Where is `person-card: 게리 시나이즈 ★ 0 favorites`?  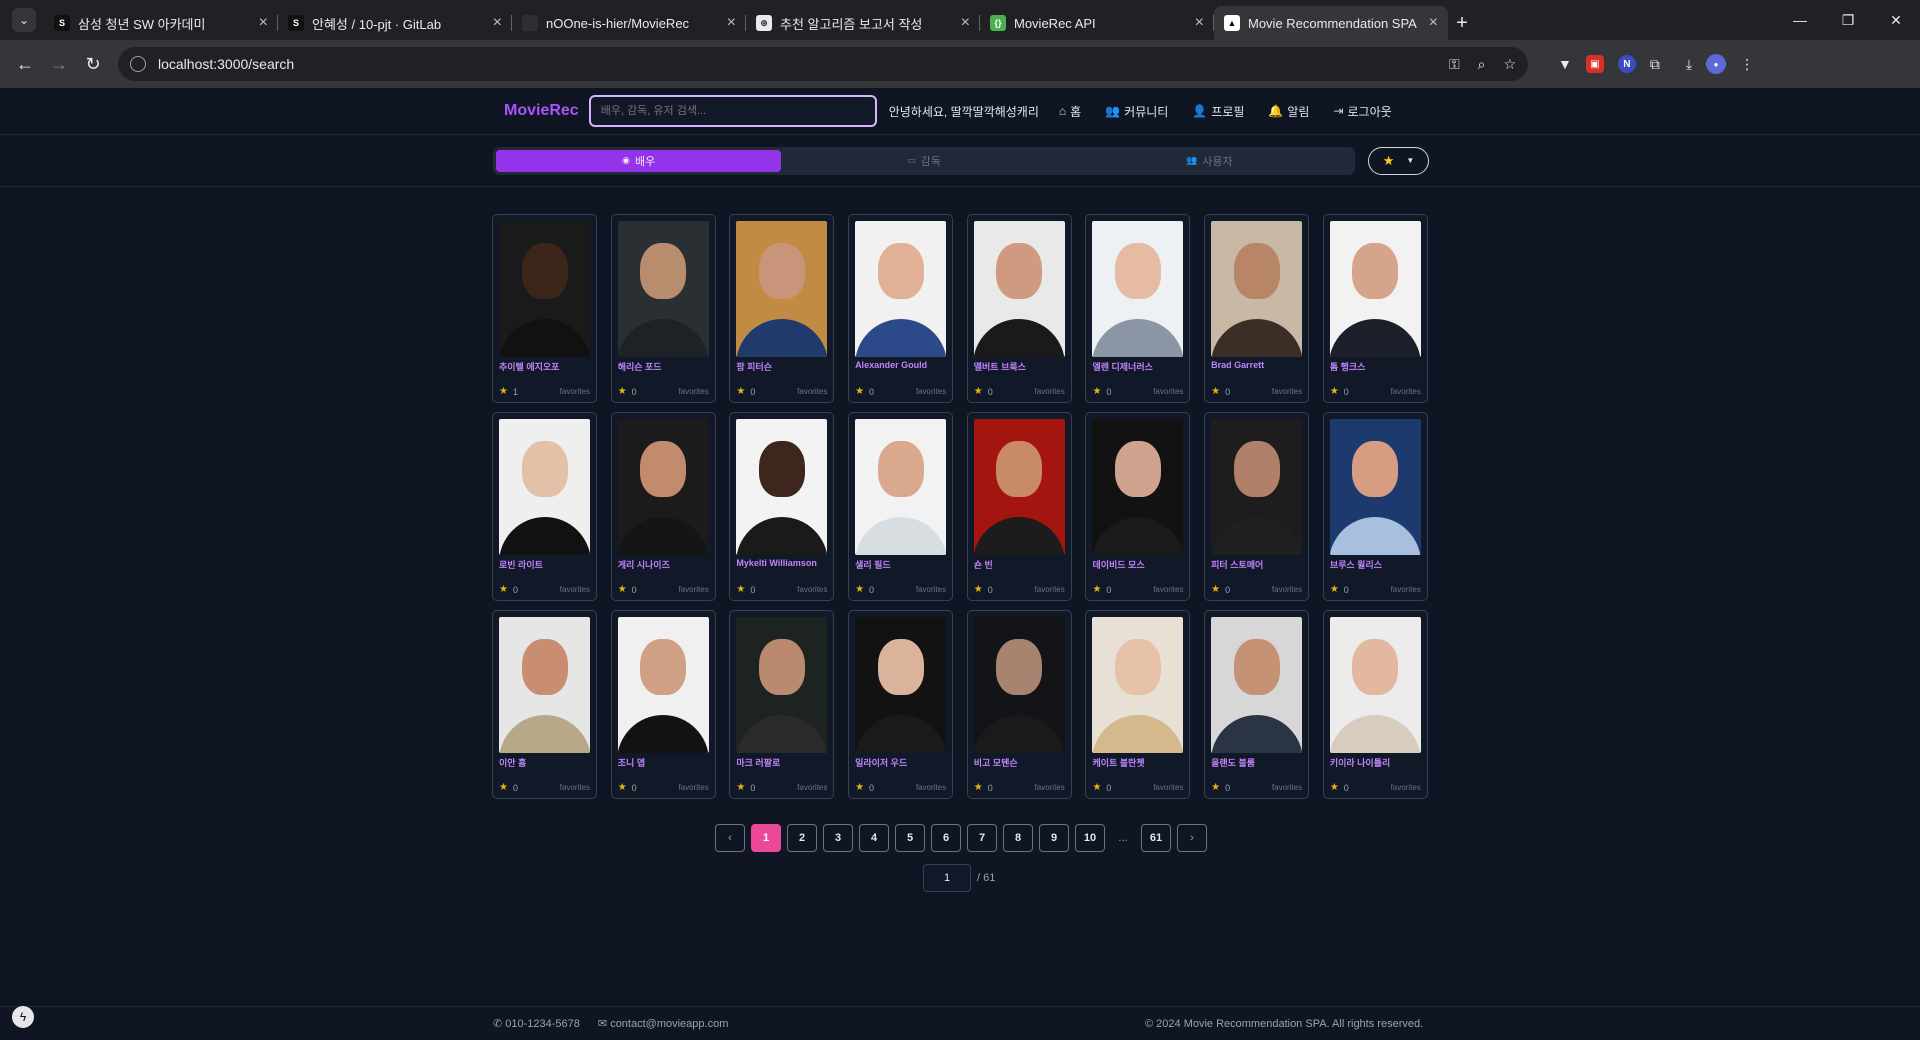 person-card: 게리 시나이즈 ★ 0 favorites is located at coordinates (663, 506).